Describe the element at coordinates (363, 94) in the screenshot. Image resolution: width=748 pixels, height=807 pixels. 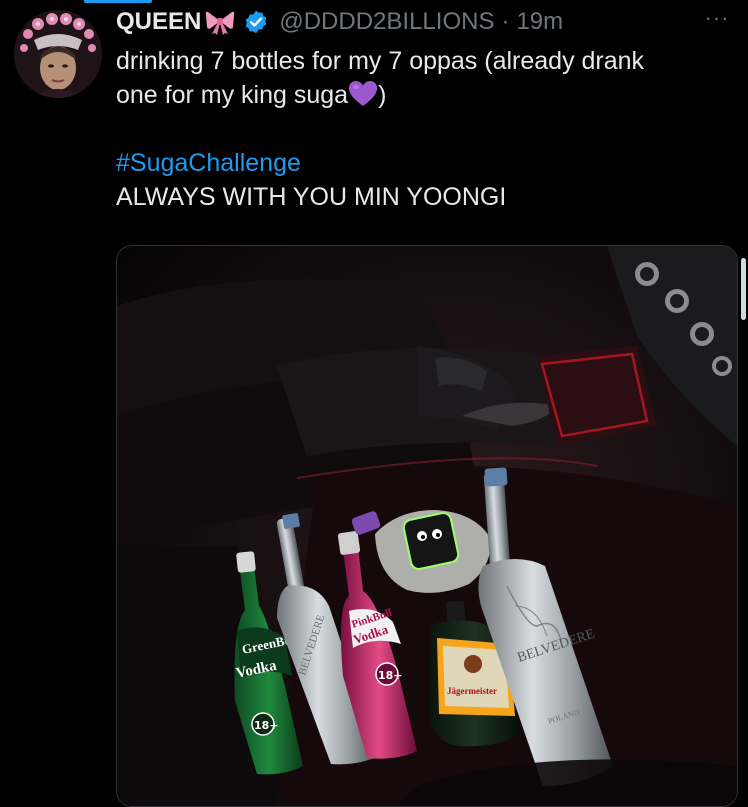
I see `purple-heart-icon` at that location.